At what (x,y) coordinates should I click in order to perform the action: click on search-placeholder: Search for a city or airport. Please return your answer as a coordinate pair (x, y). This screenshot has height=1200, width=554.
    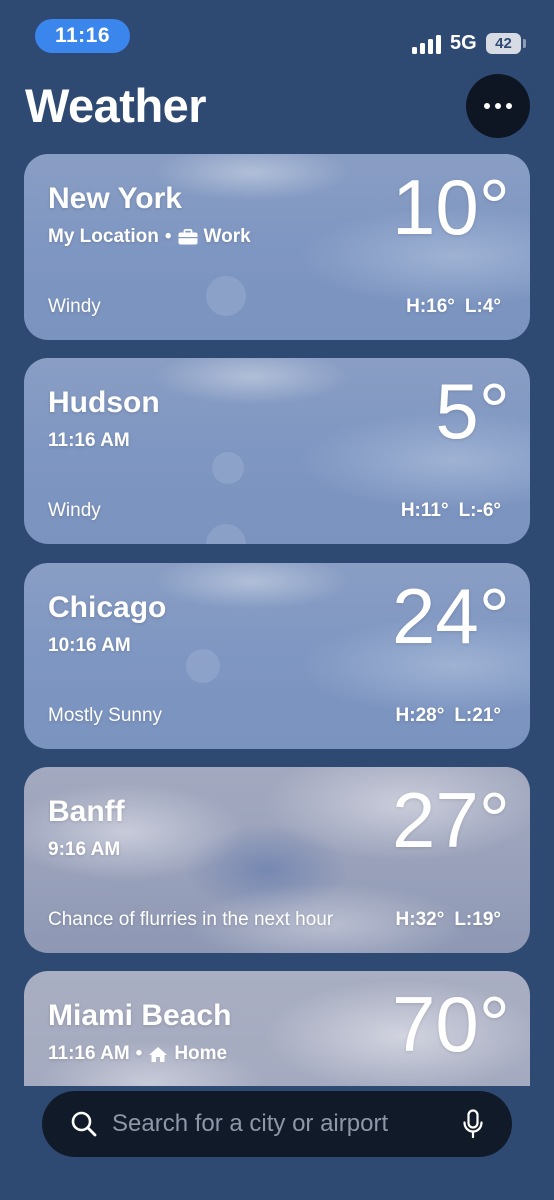
    Looking at the image, I should click on (250, 1123).